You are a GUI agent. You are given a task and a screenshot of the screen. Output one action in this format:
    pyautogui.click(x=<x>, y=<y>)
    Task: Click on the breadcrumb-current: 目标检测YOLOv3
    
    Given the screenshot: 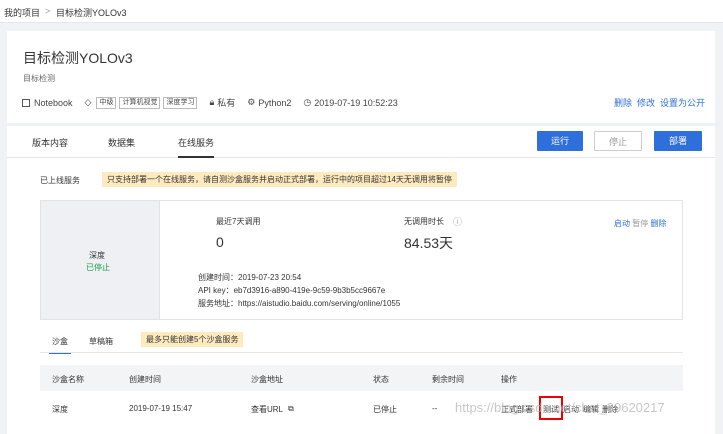 What is the action you would take?
    pyautogui.click(x=91, y=13)
    